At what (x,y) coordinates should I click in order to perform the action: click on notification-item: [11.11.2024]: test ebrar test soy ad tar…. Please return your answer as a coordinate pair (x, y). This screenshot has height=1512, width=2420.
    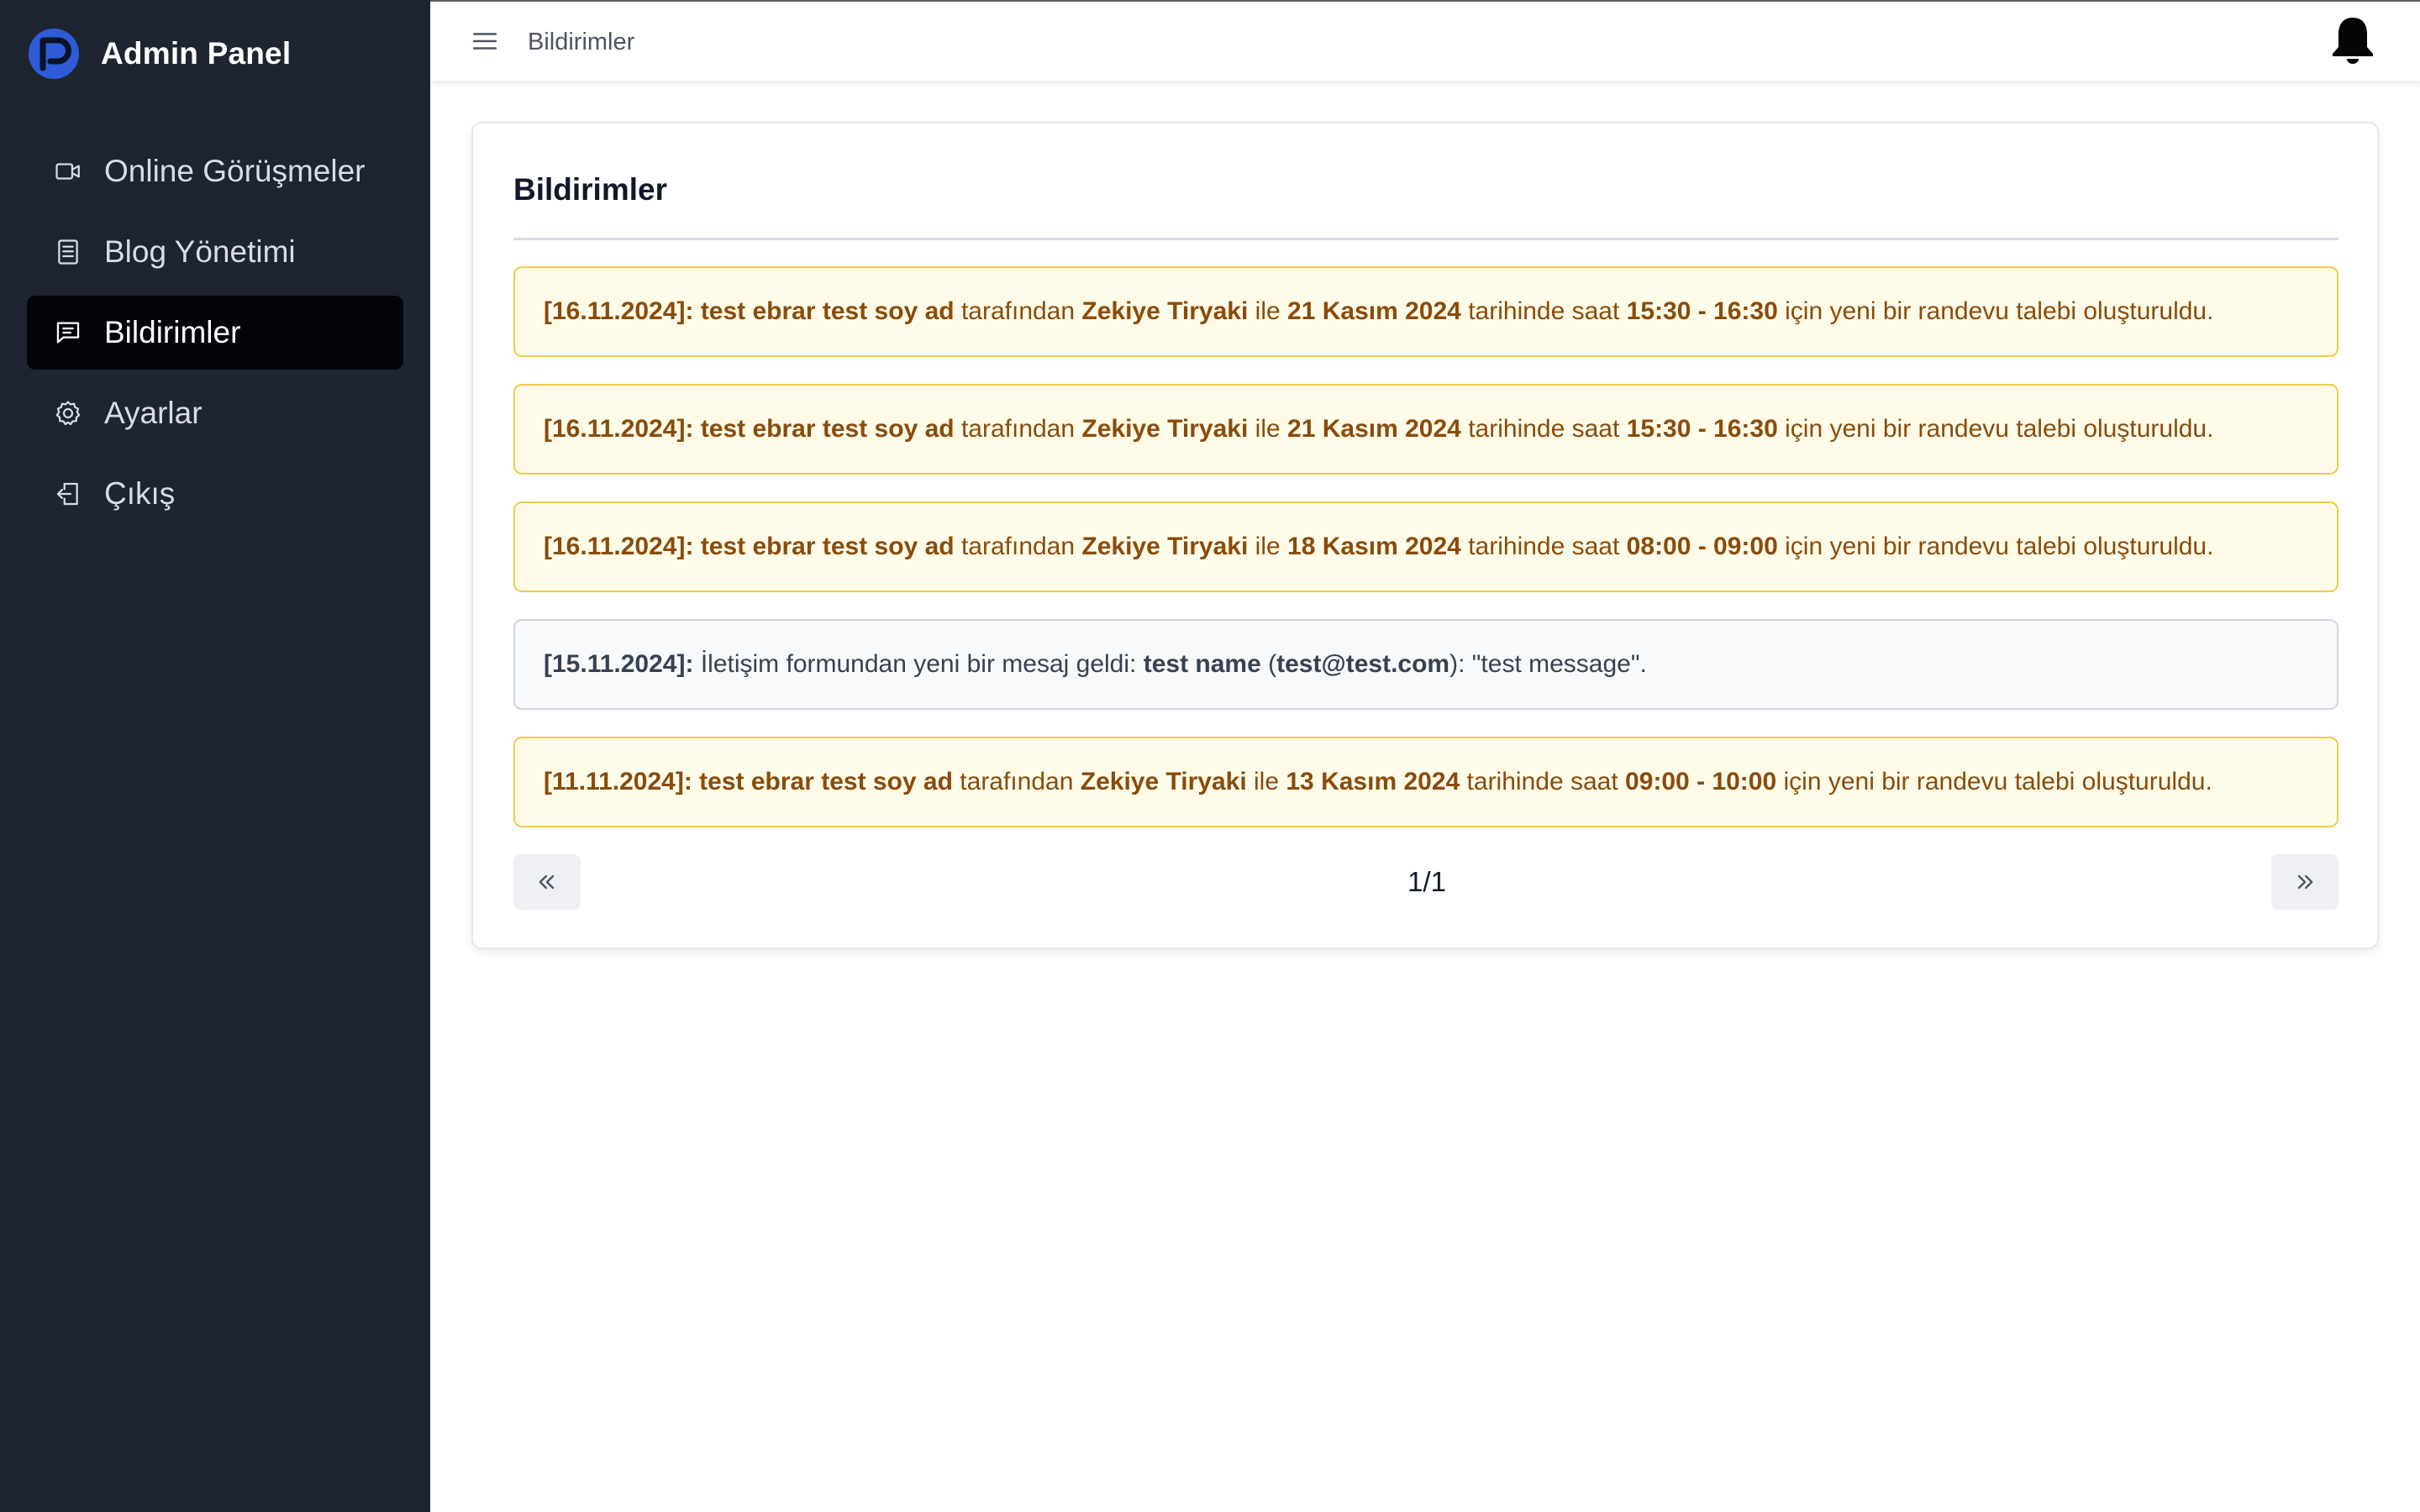
    Looking at the image, I should click on (1425, 782).